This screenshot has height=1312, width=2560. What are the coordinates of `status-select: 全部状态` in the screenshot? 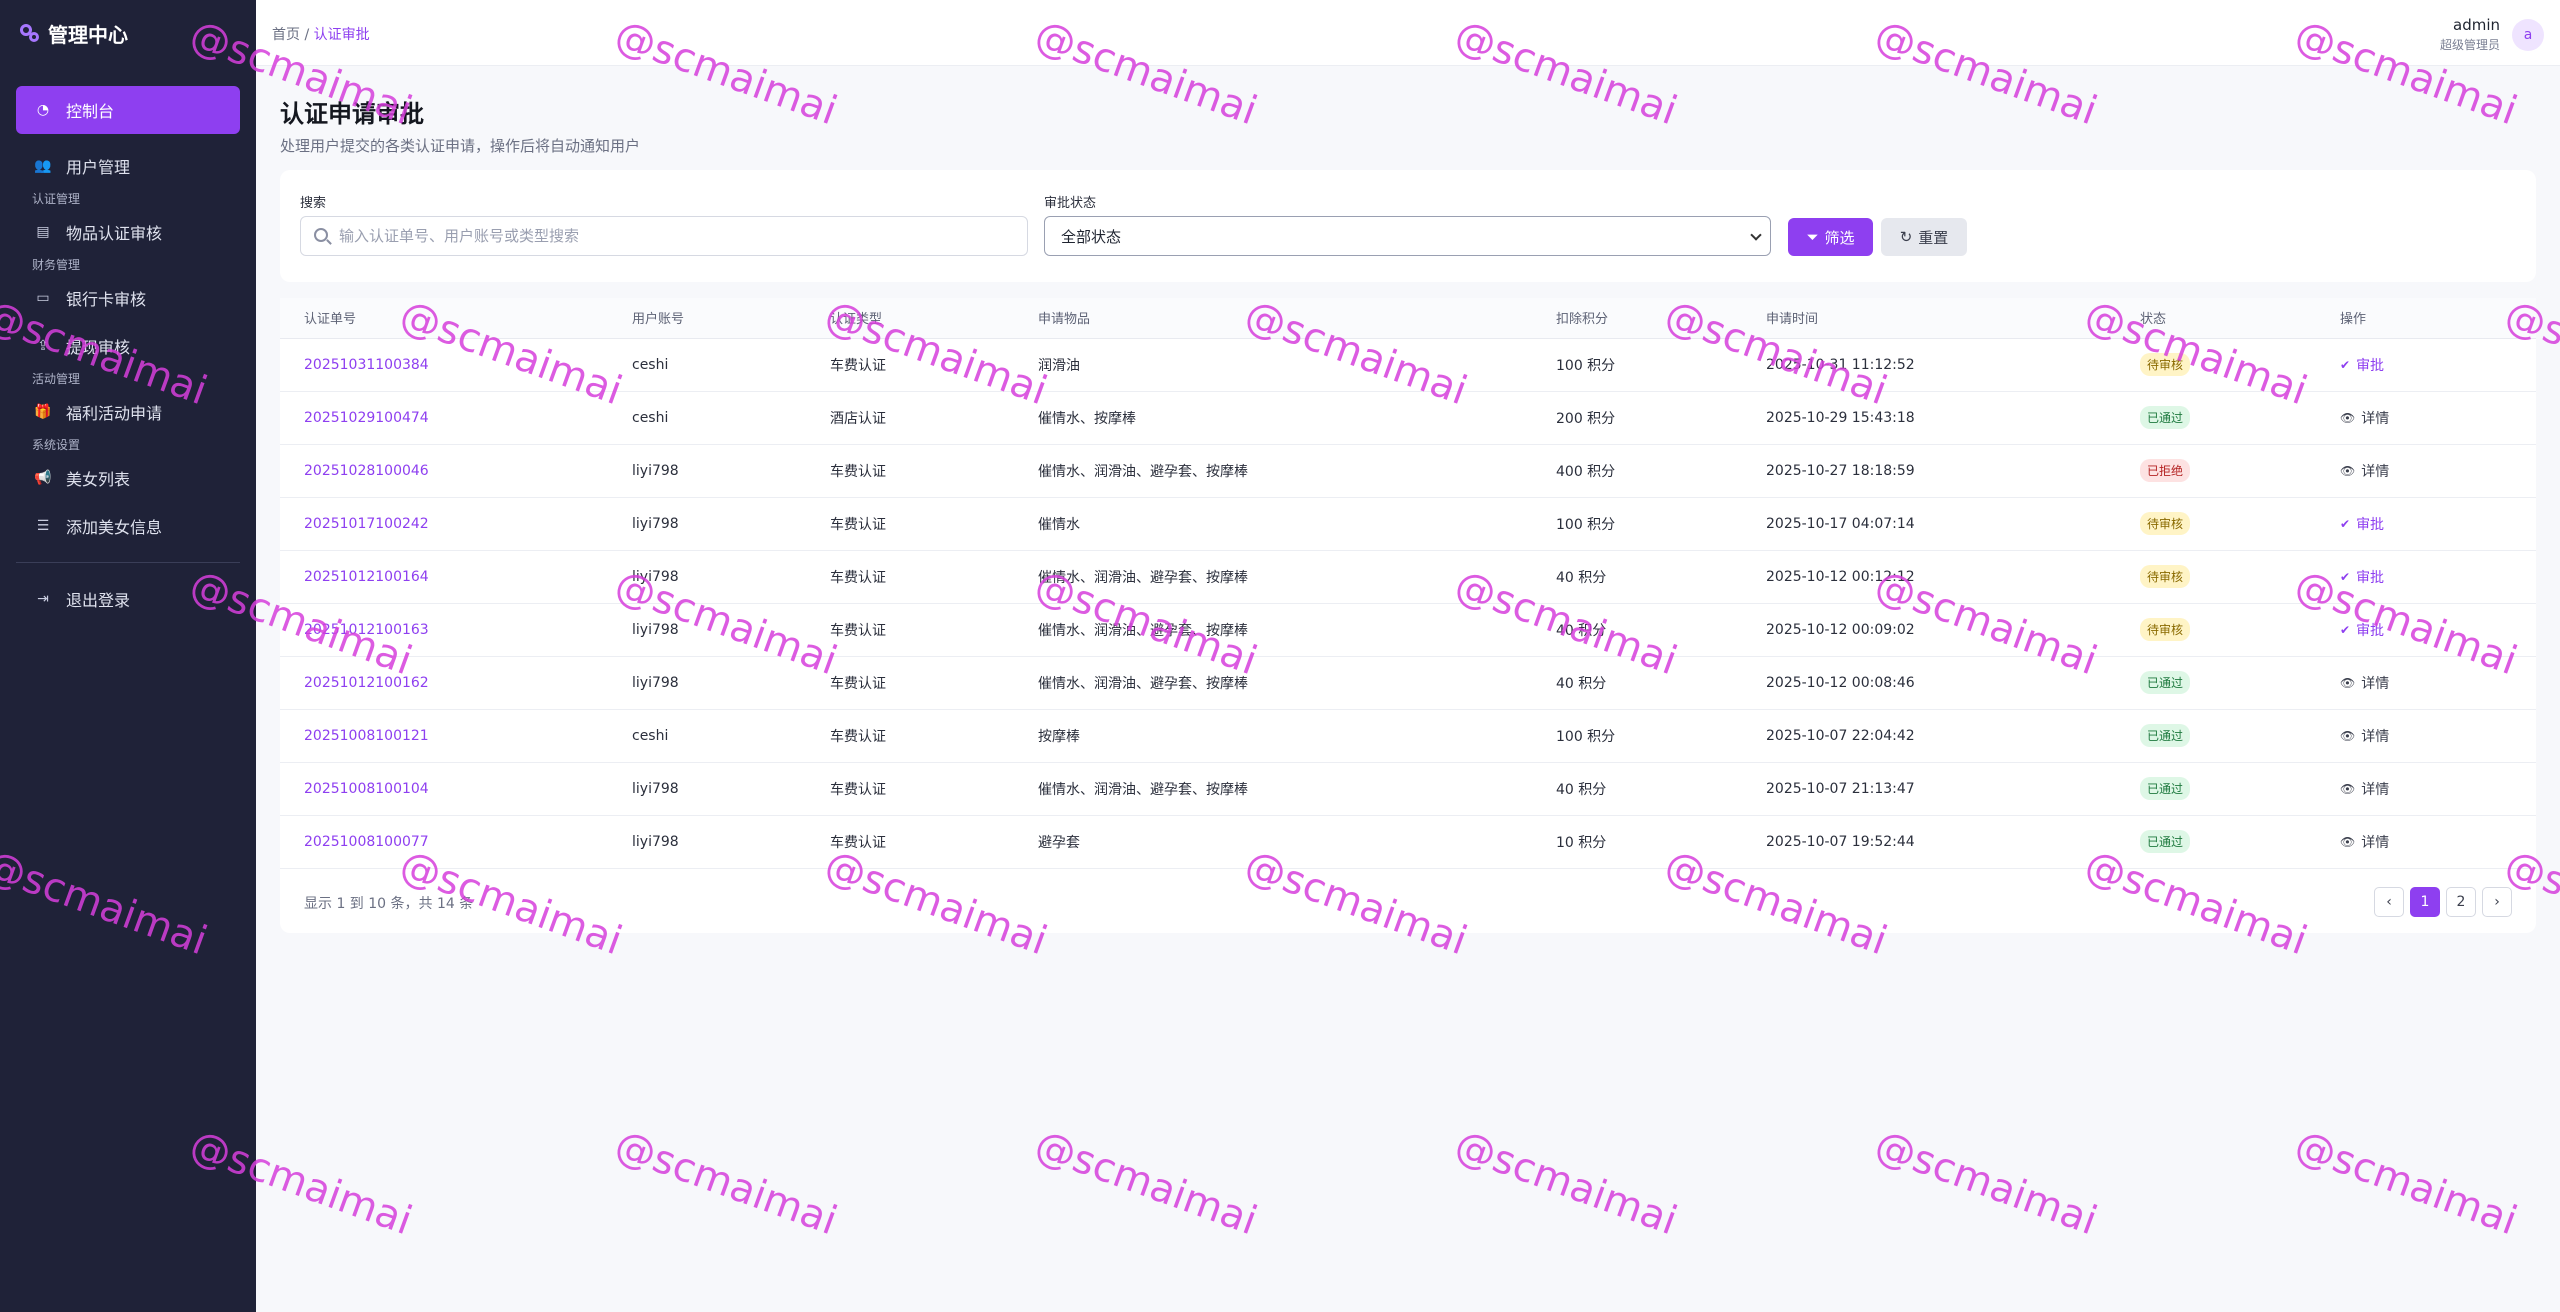 It's located at (1407, 236).